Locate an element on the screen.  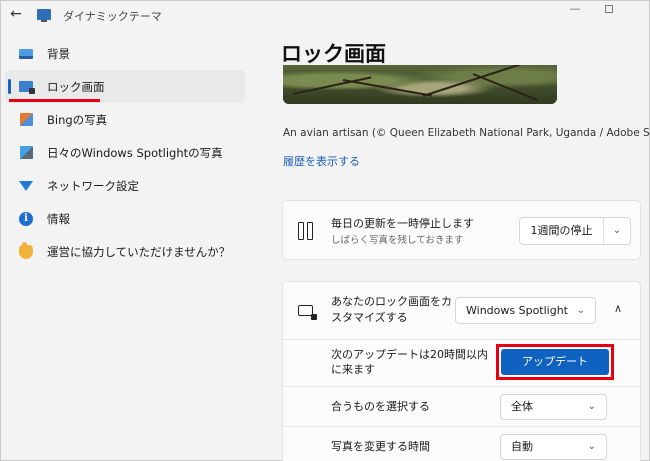
sidebar-item-feedback: 運営に協力していただけませんか？ is located at coordinates (125, 251).